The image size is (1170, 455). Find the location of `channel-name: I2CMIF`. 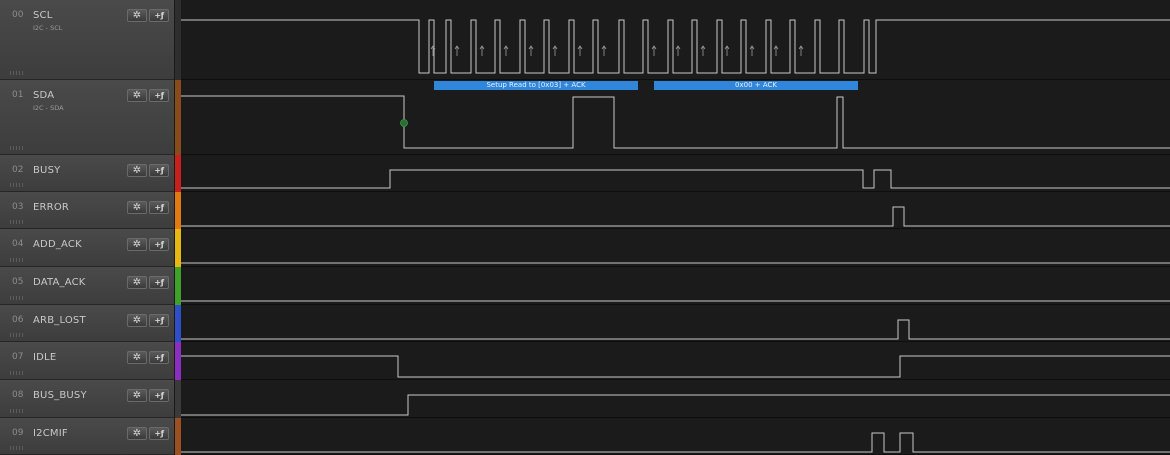

channel-name: I2CMIF is located at coordinates (50, 433).